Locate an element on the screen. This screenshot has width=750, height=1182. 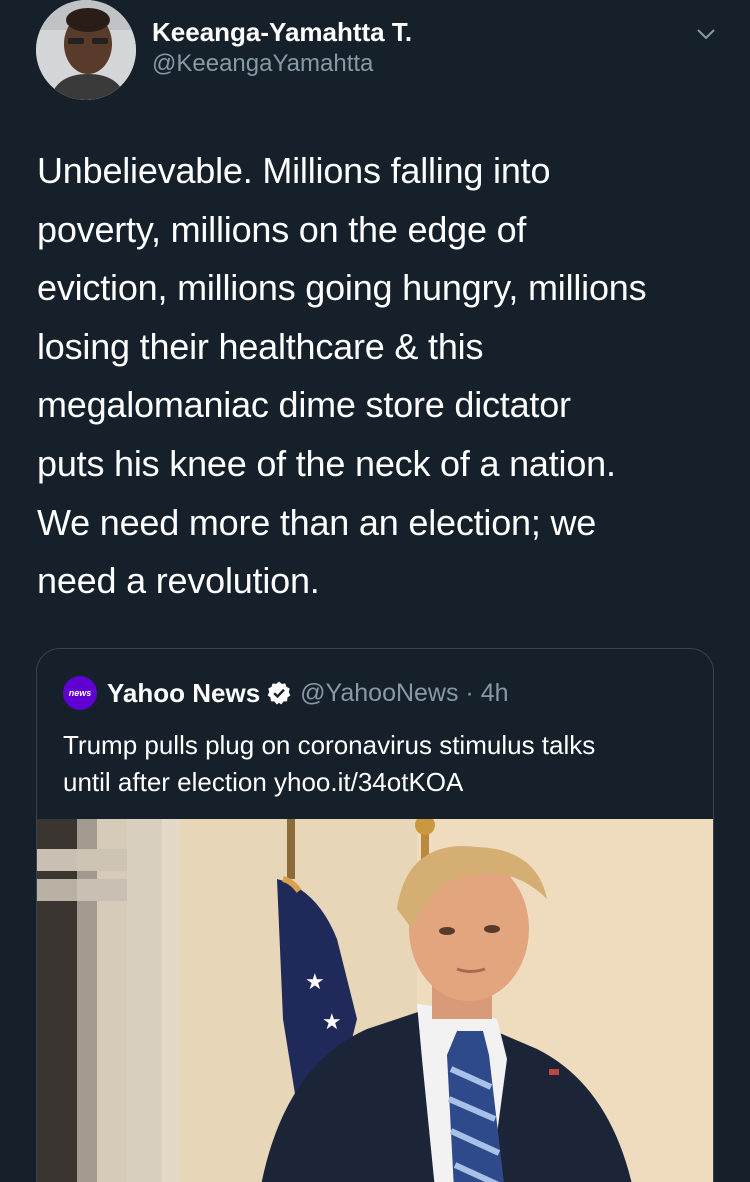
quoted-avatar-label: news is located at coordinates (80, 693).